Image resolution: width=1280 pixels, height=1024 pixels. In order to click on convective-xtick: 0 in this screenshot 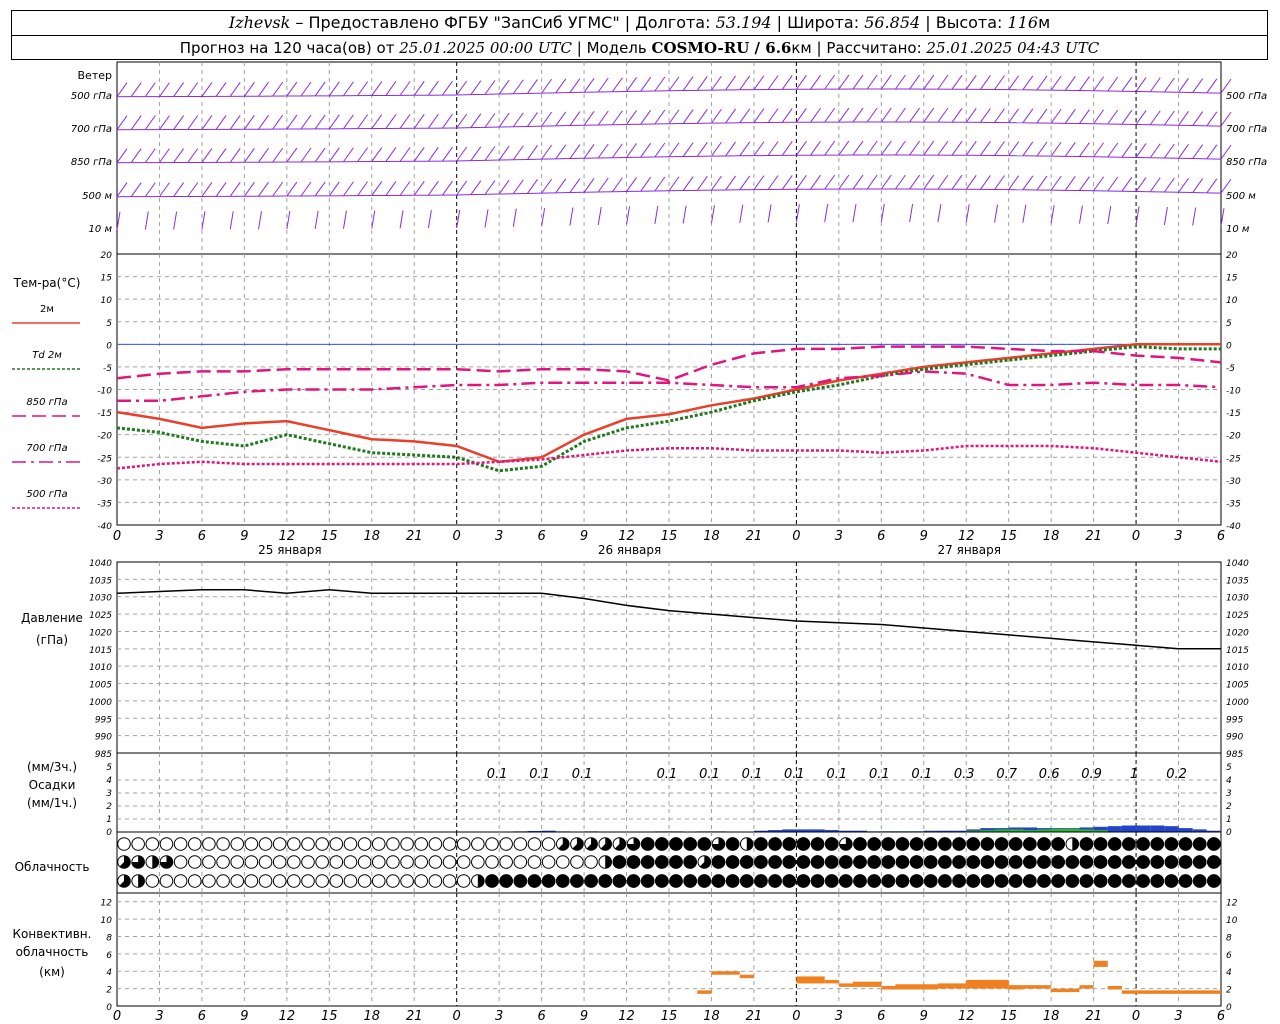, I will do `click(457, 1016)`.